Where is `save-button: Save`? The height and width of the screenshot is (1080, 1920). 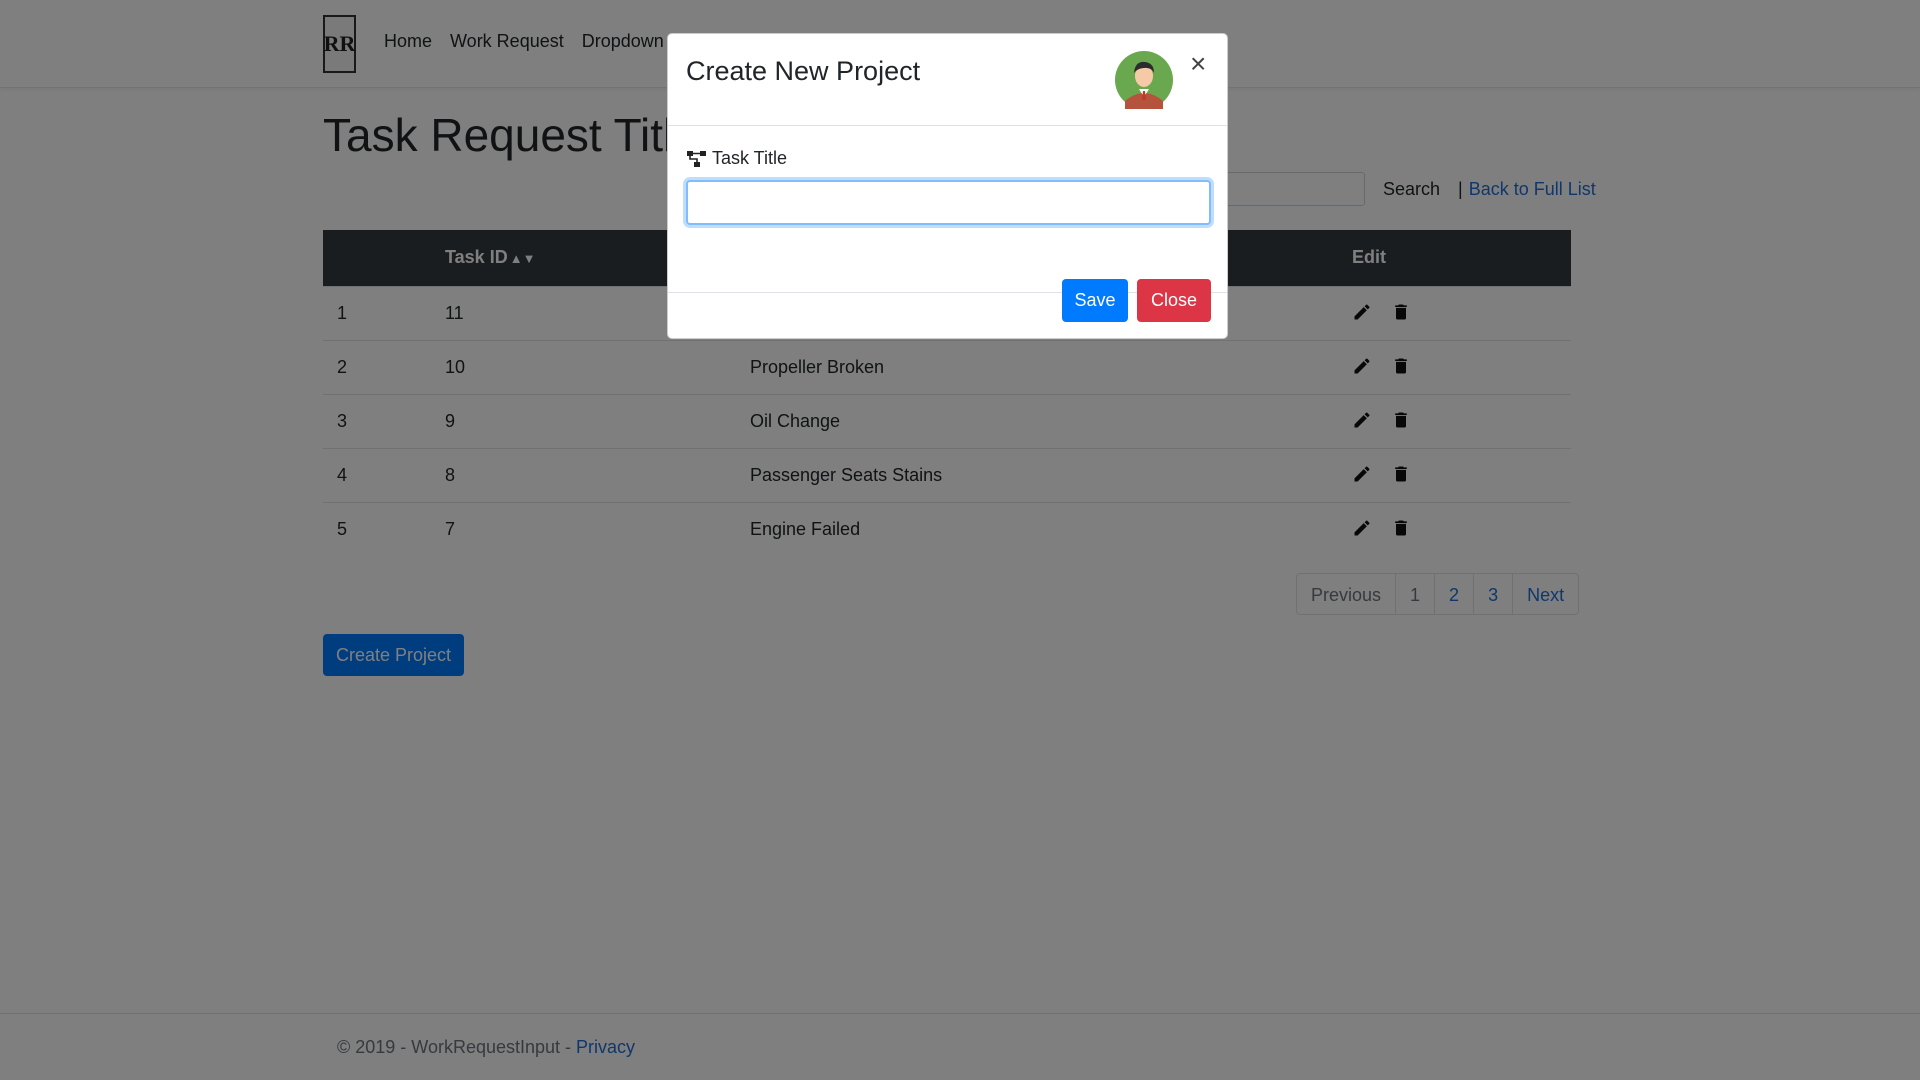 save-button: Save is located at coordinates (1095, 300).